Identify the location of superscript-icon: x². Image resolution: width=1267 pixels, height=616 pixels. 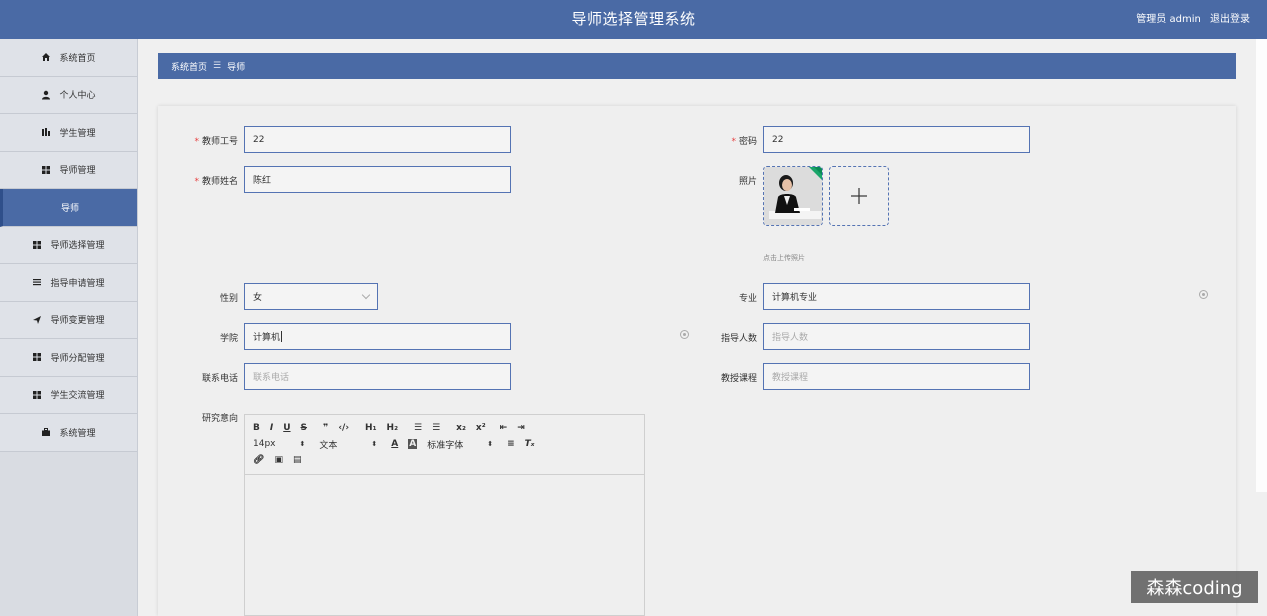
(481, 428).